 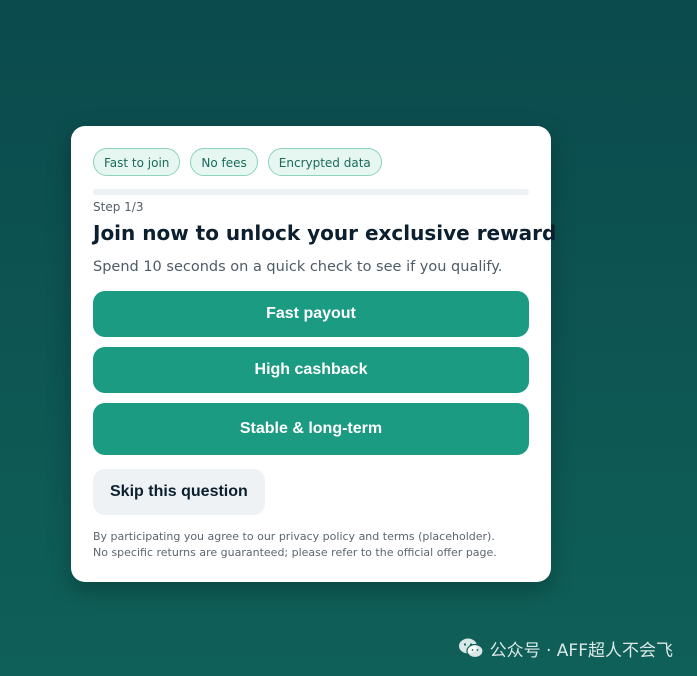 What do you see at coordinates (311, 192) in the screenshot?
I see `progress-bar` at bounding box center [311, 192].